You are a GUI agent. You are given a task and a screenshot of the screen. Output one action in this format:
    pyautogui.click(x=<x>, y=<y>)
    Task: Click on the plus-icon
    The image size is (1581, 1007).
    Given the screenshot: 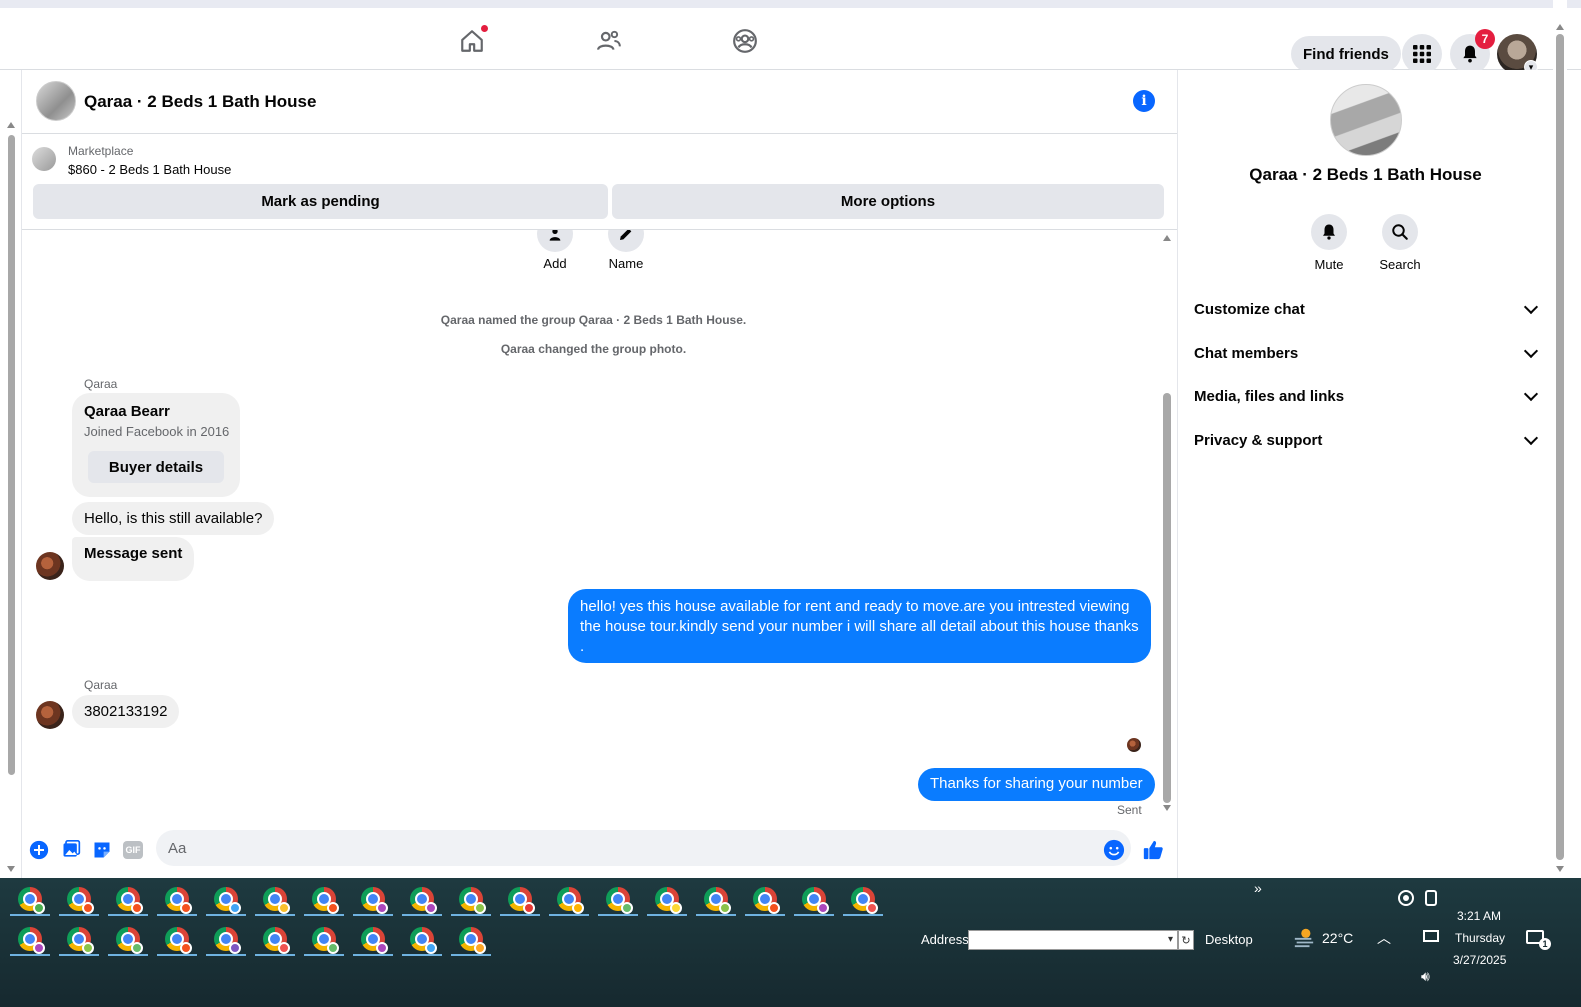 What is the action you would take?
    pyautogui.click(x=39, y=850)
    